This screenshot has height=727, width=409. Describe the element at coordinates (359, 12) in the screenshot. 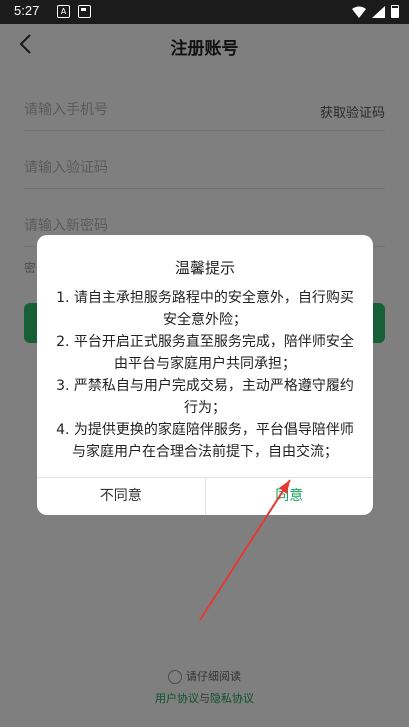

I see `wifi-icon` at that location.